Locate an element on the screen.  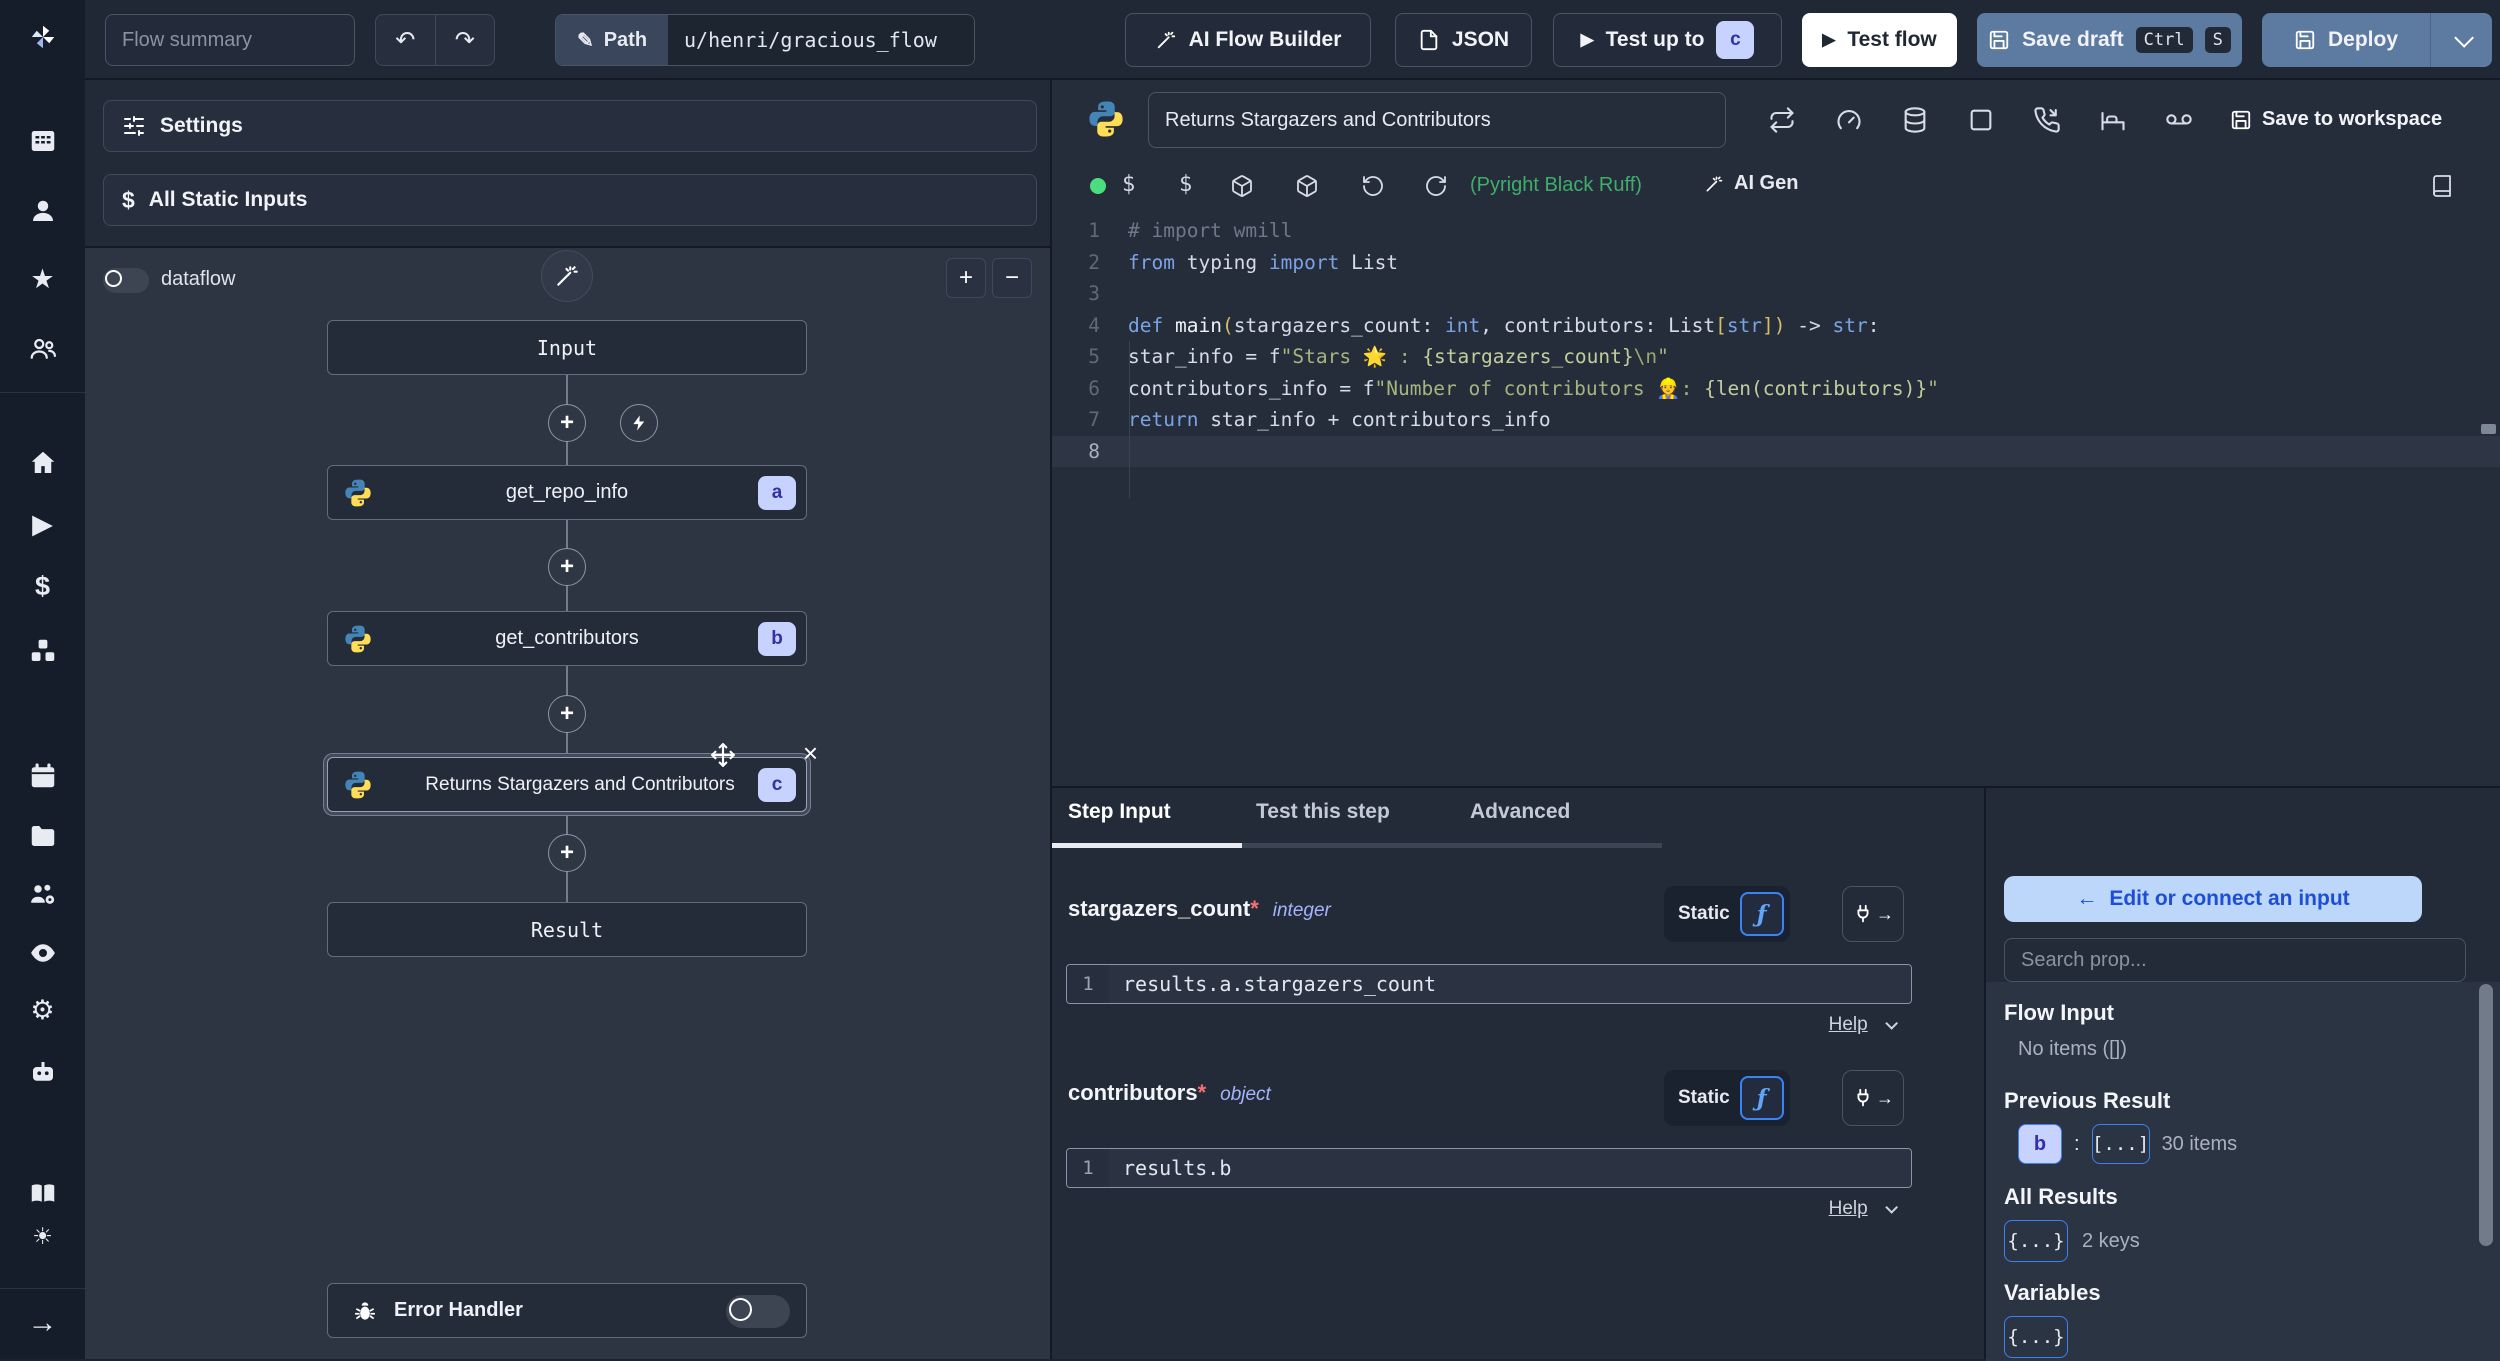
tab-track is located at coordinates (1452, 845).